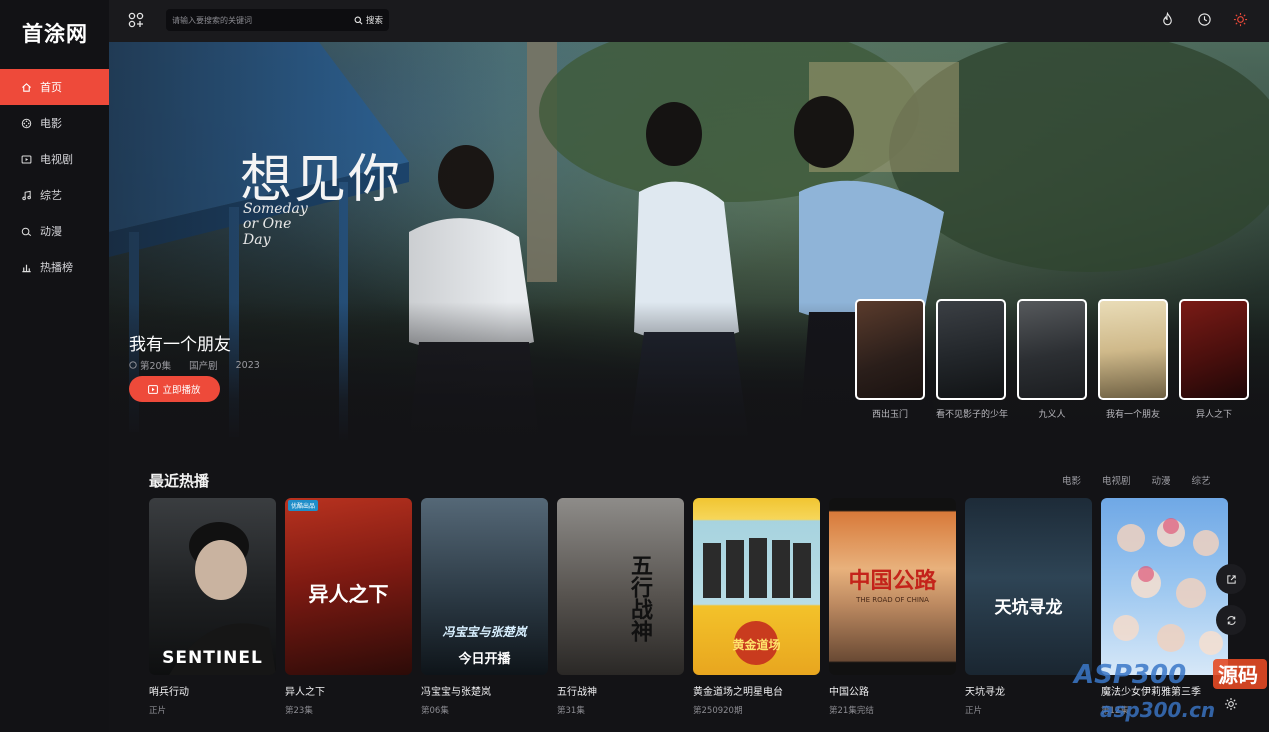 This screenshot has height=732, width=1269. I want to click on hero-thumb-label: 九义人, so click(1052, 415).